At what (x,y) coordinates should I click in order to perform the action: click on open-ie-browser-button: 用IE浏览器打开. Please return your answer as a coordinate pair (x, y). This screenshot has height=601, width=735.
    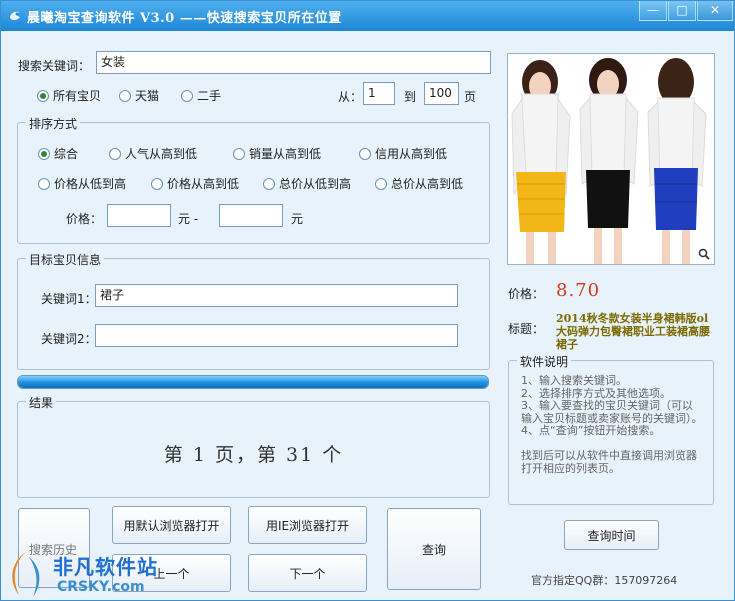
    Looking at the image, I should click on (307, 525).